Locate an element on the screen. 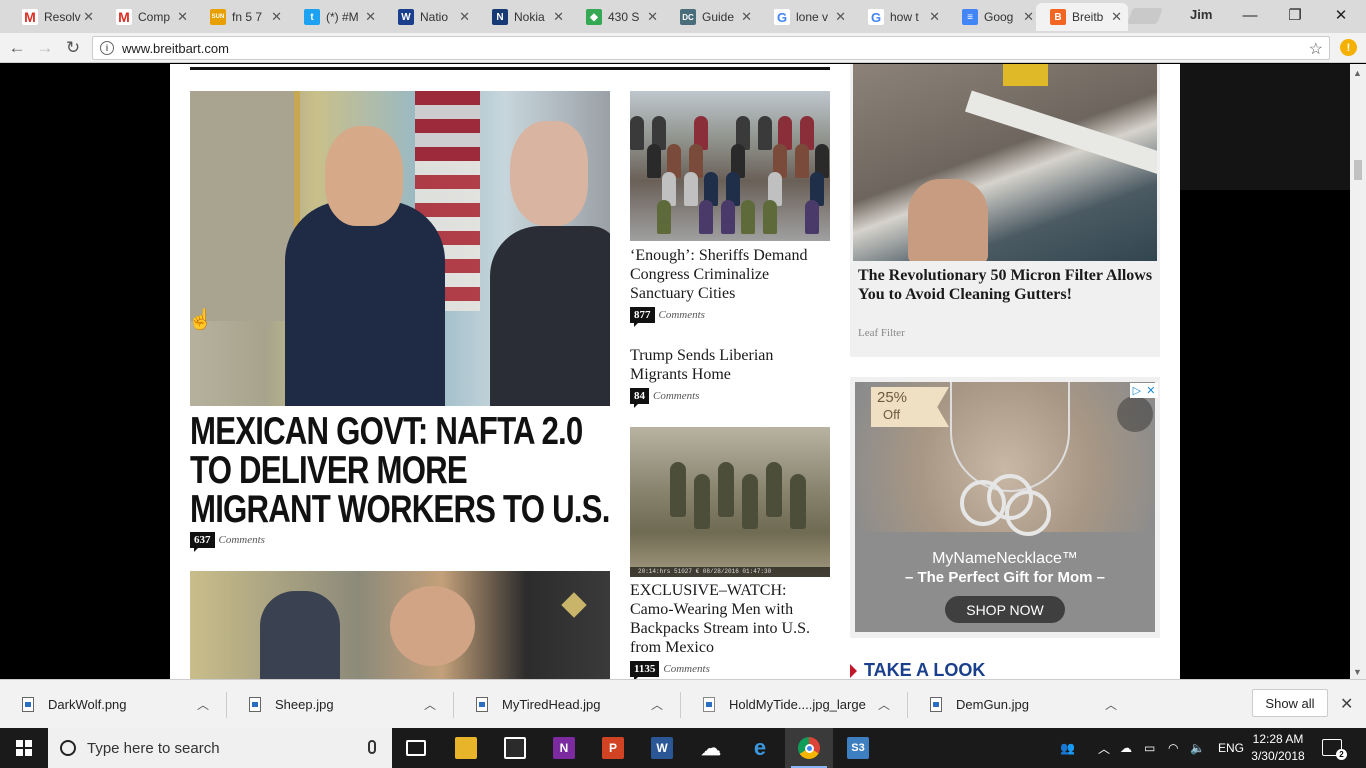 This screenshot has width=1366, height=768. alert-icon: ! is located at coordinates (1348, 47).